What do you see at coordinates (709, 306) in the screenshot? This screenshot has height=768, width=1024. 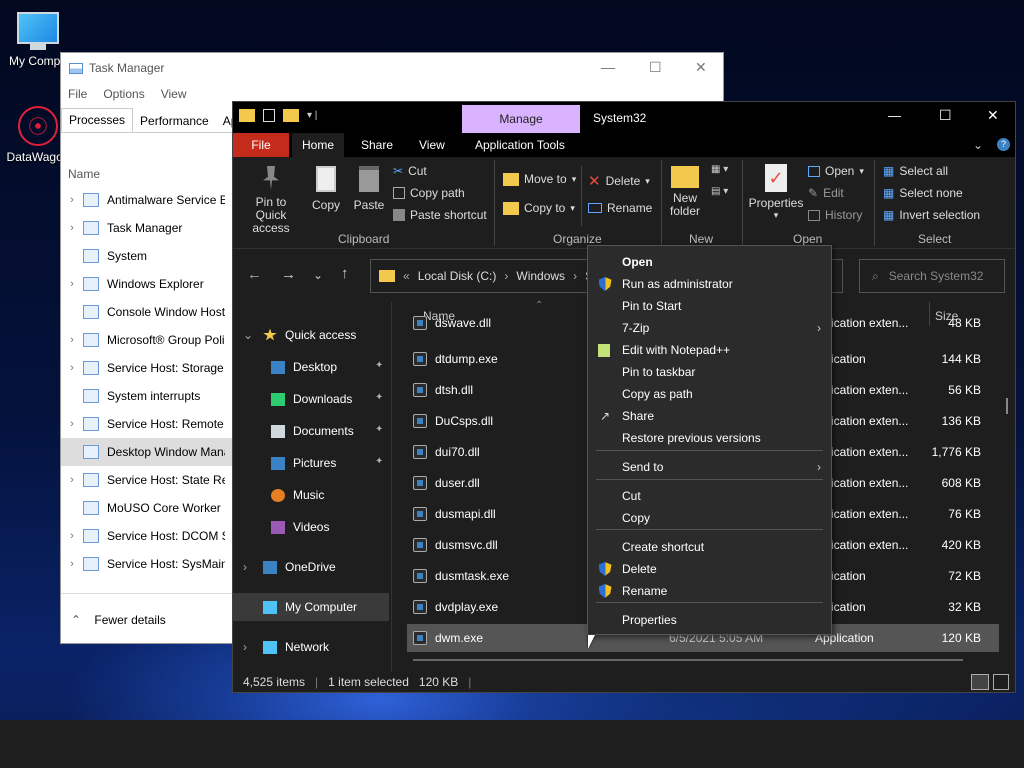 I see `menu-item-pin-to-start: Pin to Start` at bounding box center [709, 306].